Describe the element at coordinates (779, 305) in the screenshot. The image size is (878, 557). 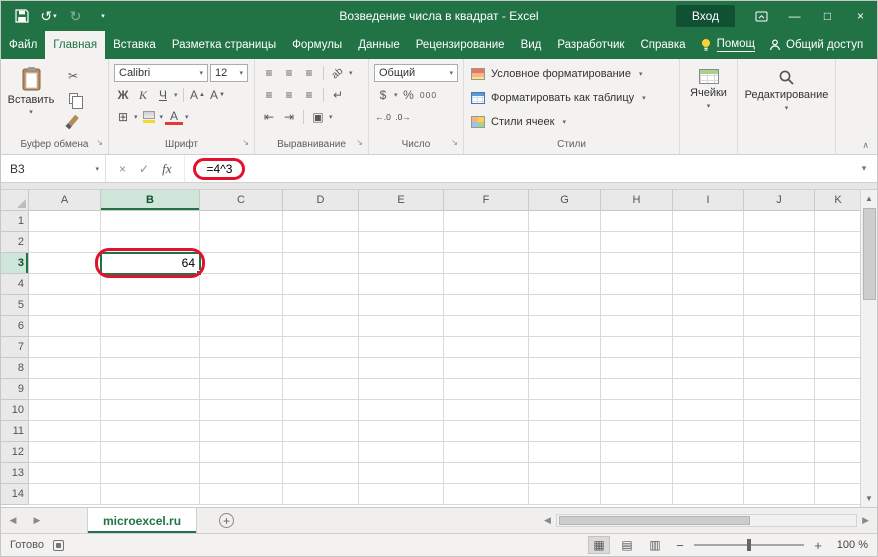
I see `cell-J5` at that location.